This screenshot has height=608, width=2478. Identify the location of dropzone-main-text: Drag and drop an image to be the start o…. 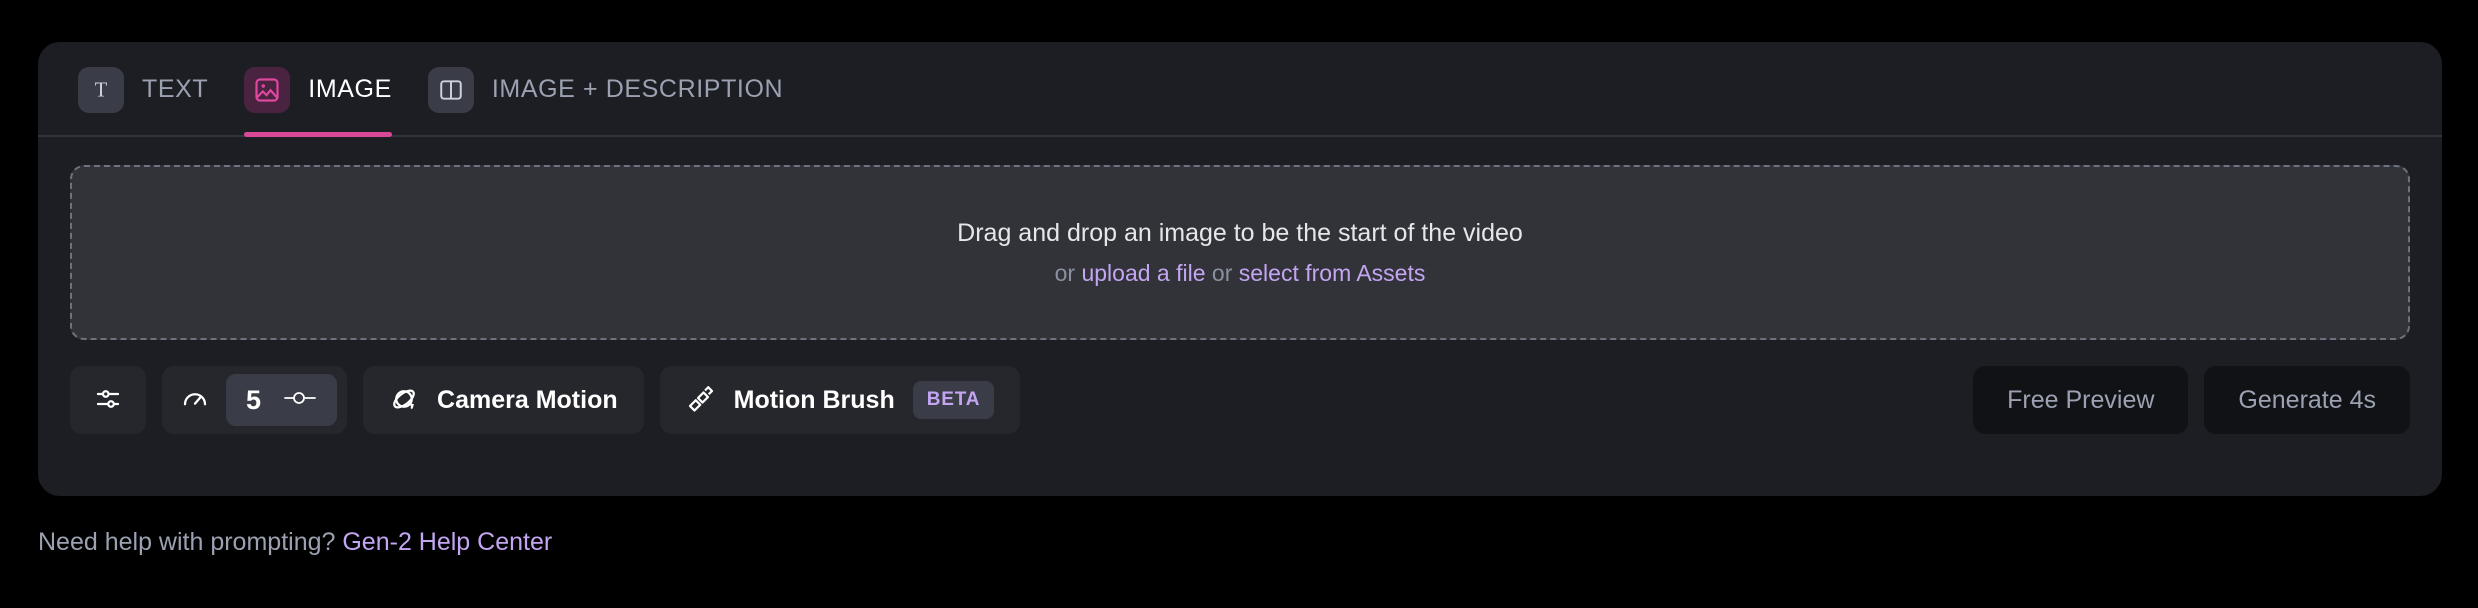
(1240, 232).